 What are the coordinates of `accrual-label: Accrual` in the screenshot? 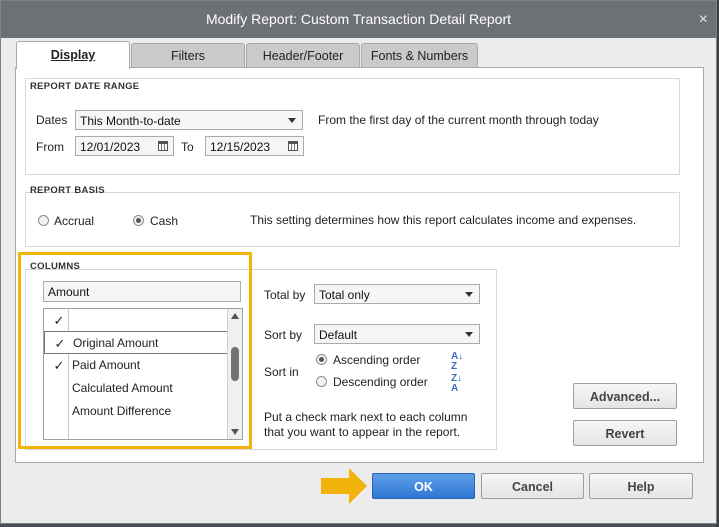 It's located at (74, 221).